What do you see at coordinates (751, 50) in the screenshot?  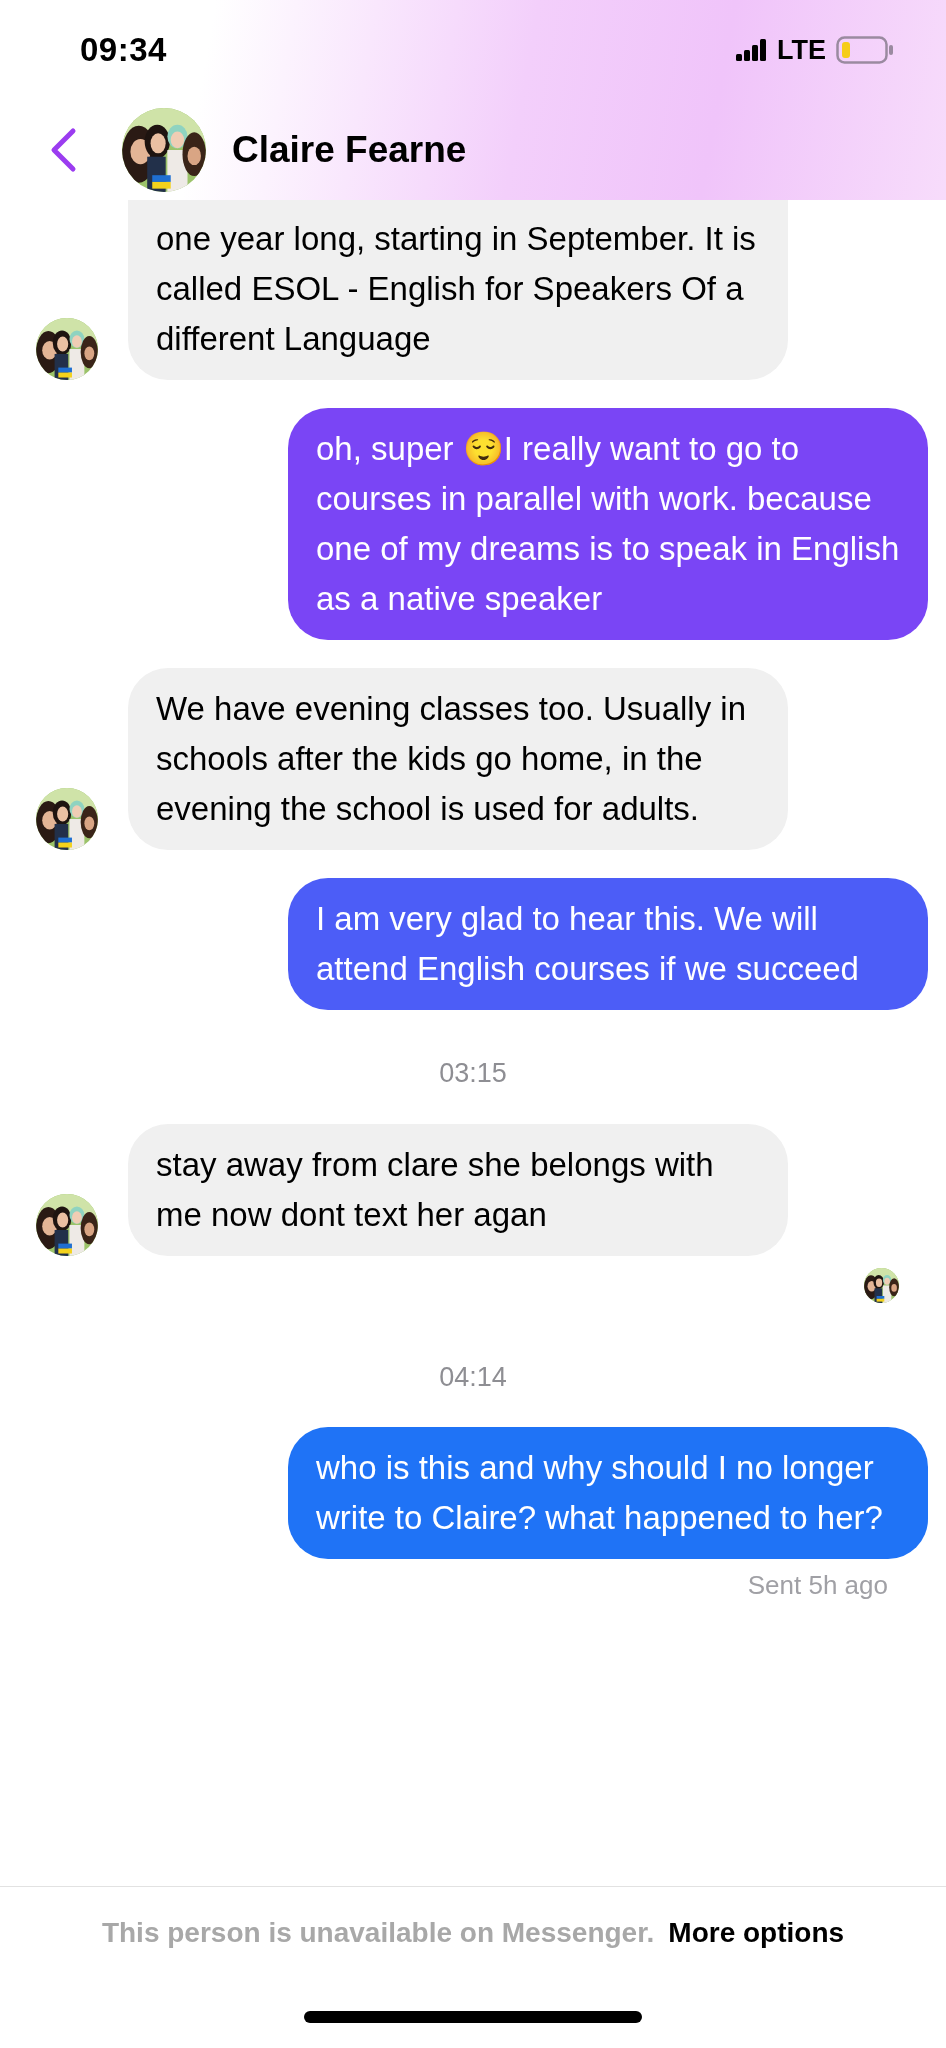 I see `signal-icon` at bounding box center [751, 50].